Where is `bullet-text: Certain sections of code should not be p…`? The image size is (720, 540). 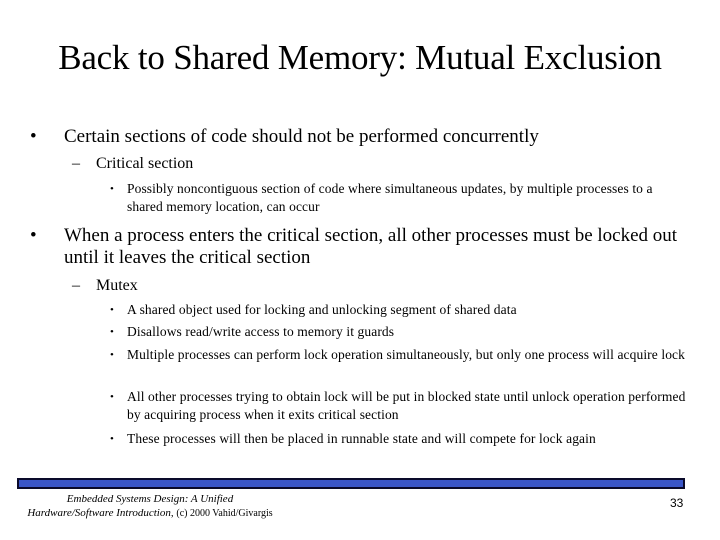 bullet-text: Certain sections of code should not be p… is located at coordinates (301, 136).